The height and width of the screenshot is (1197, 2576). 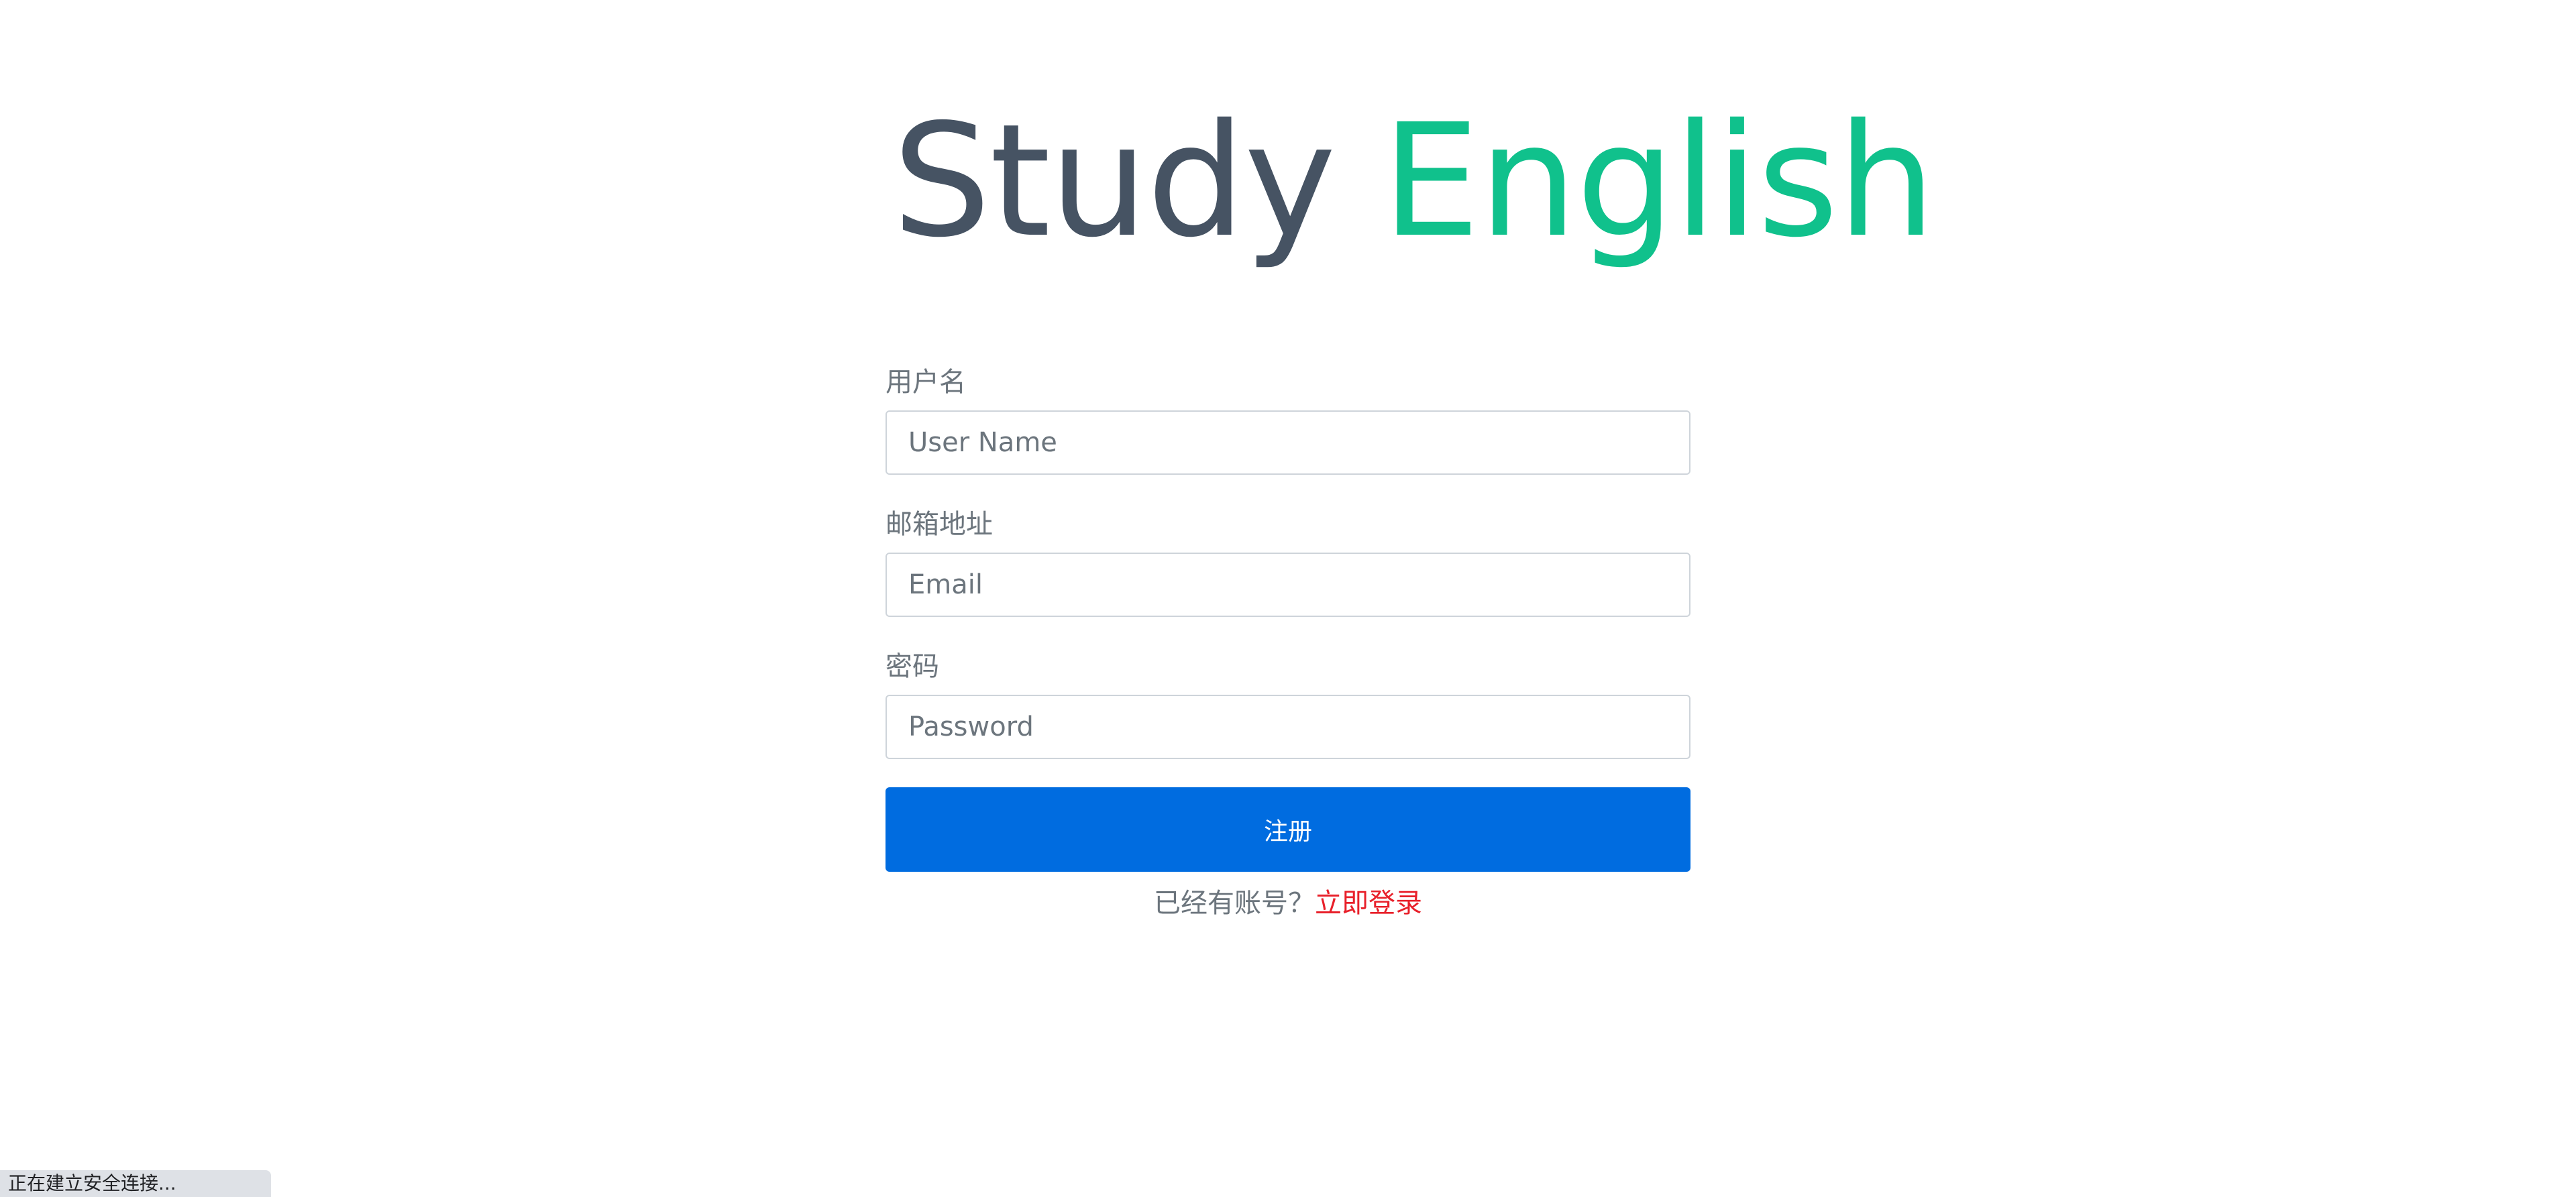 What do you see at coordinates (1287, 585) in the screenshot?
I see `email-input` at bounding box center [1287, 585].